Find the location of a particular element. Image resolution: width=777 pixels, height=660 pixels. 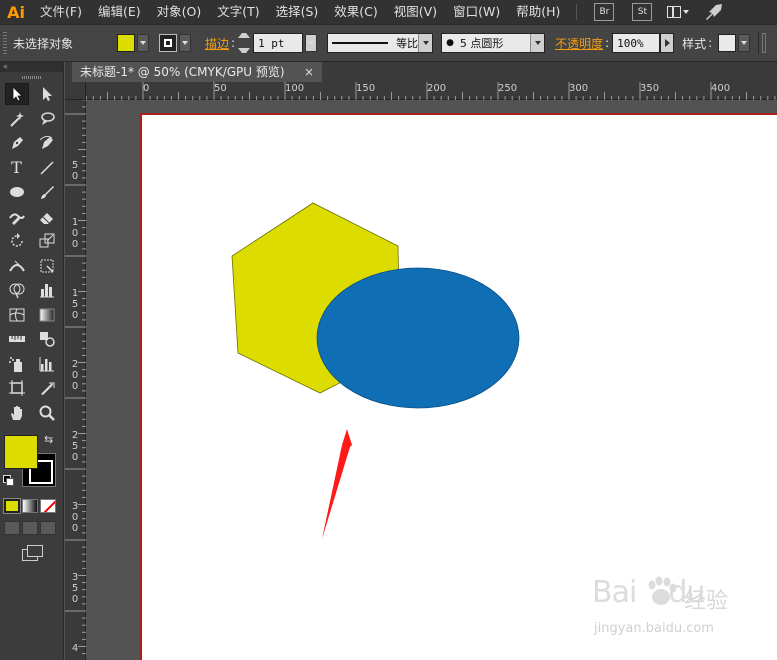

menu-separator is located at coordinates (577, 12).